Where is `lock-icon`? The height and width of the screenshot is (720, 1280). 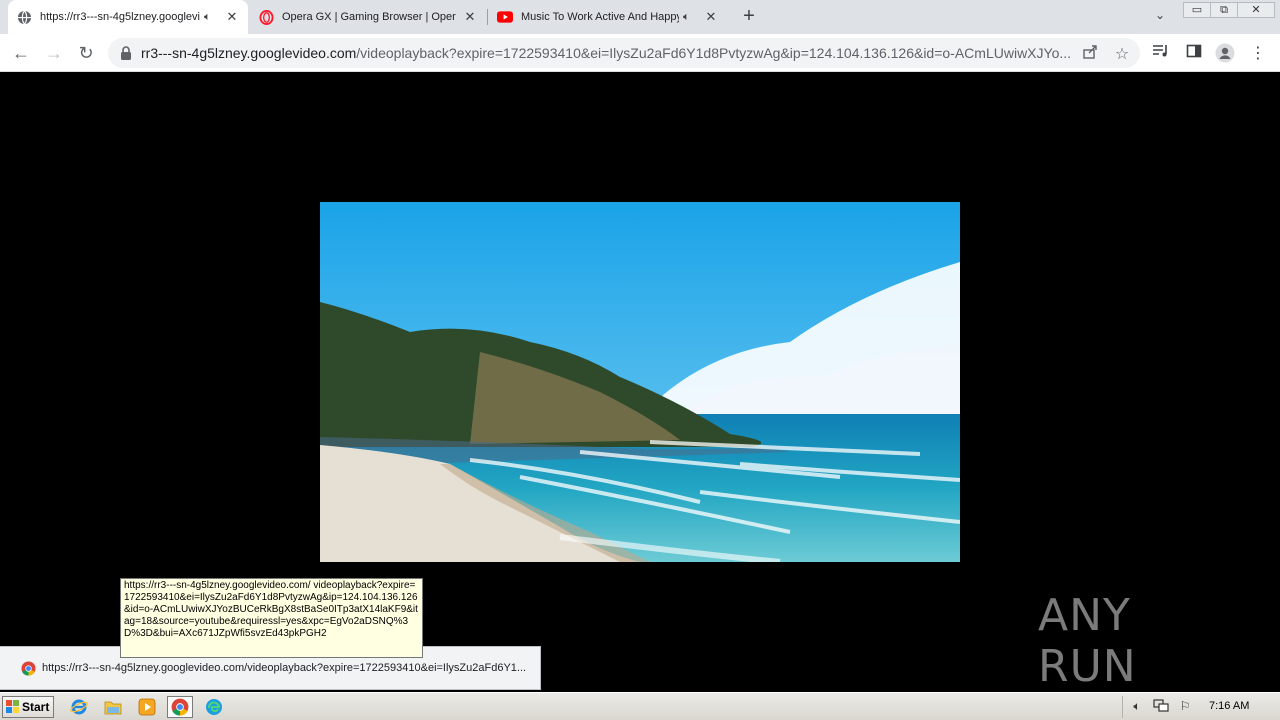
lock-icon is located at coordinates (126, 53).